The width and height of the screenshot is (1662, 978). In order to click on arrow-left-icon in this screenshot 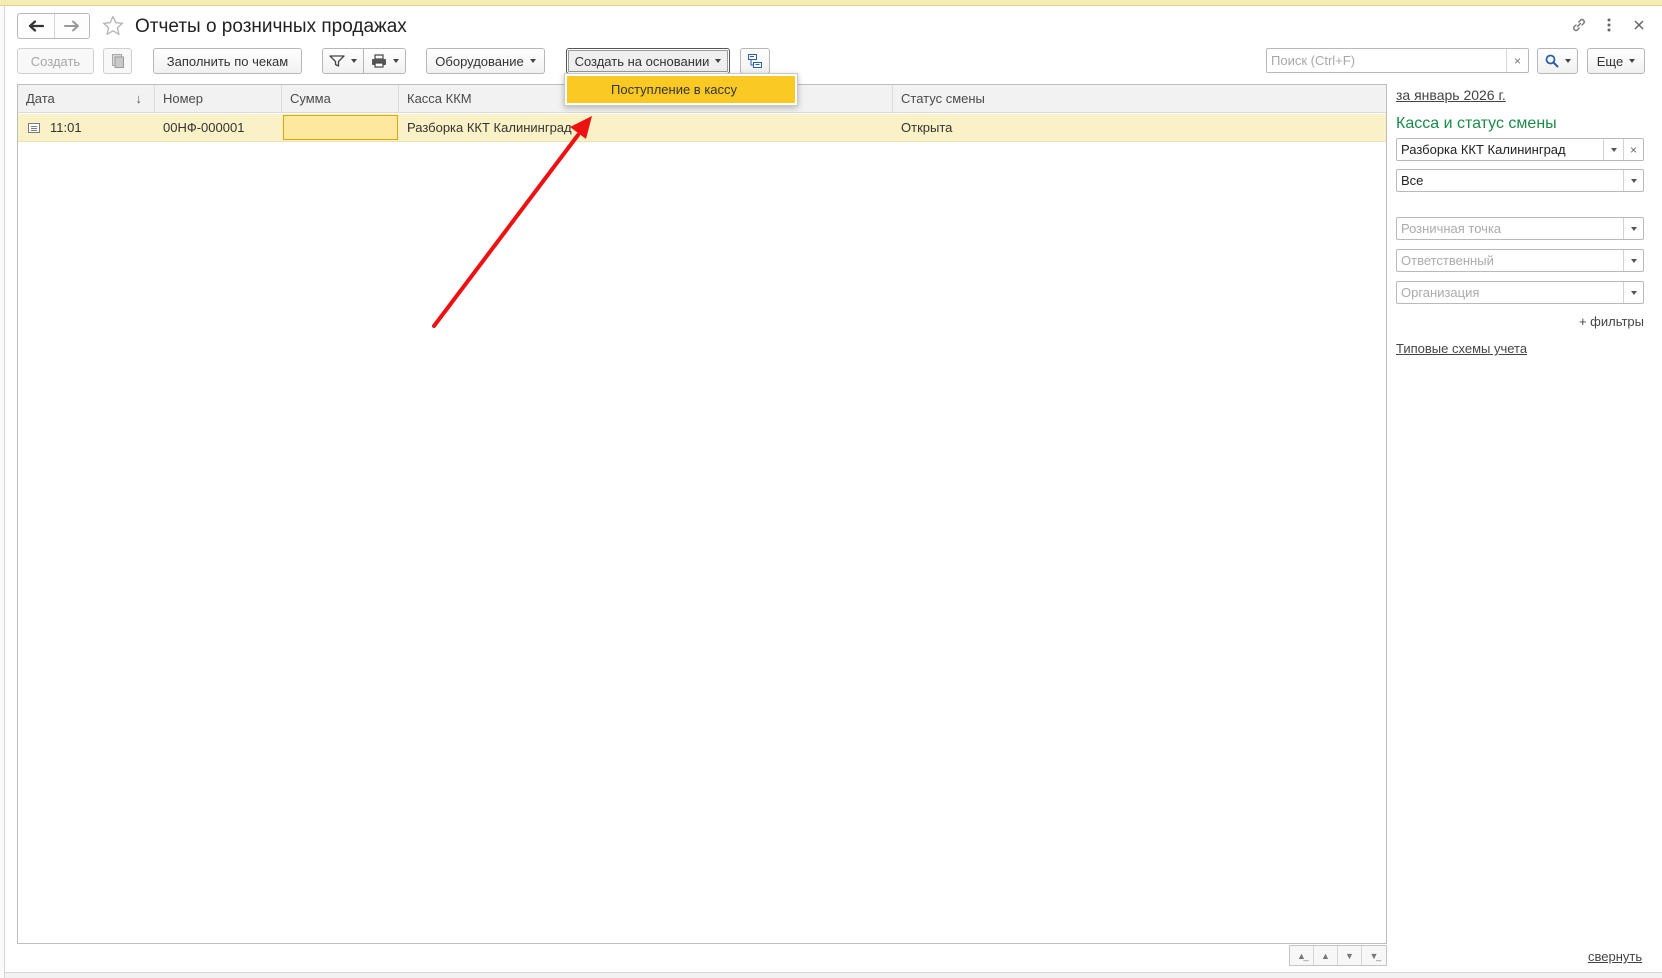, I will do `click(36, 26)`.